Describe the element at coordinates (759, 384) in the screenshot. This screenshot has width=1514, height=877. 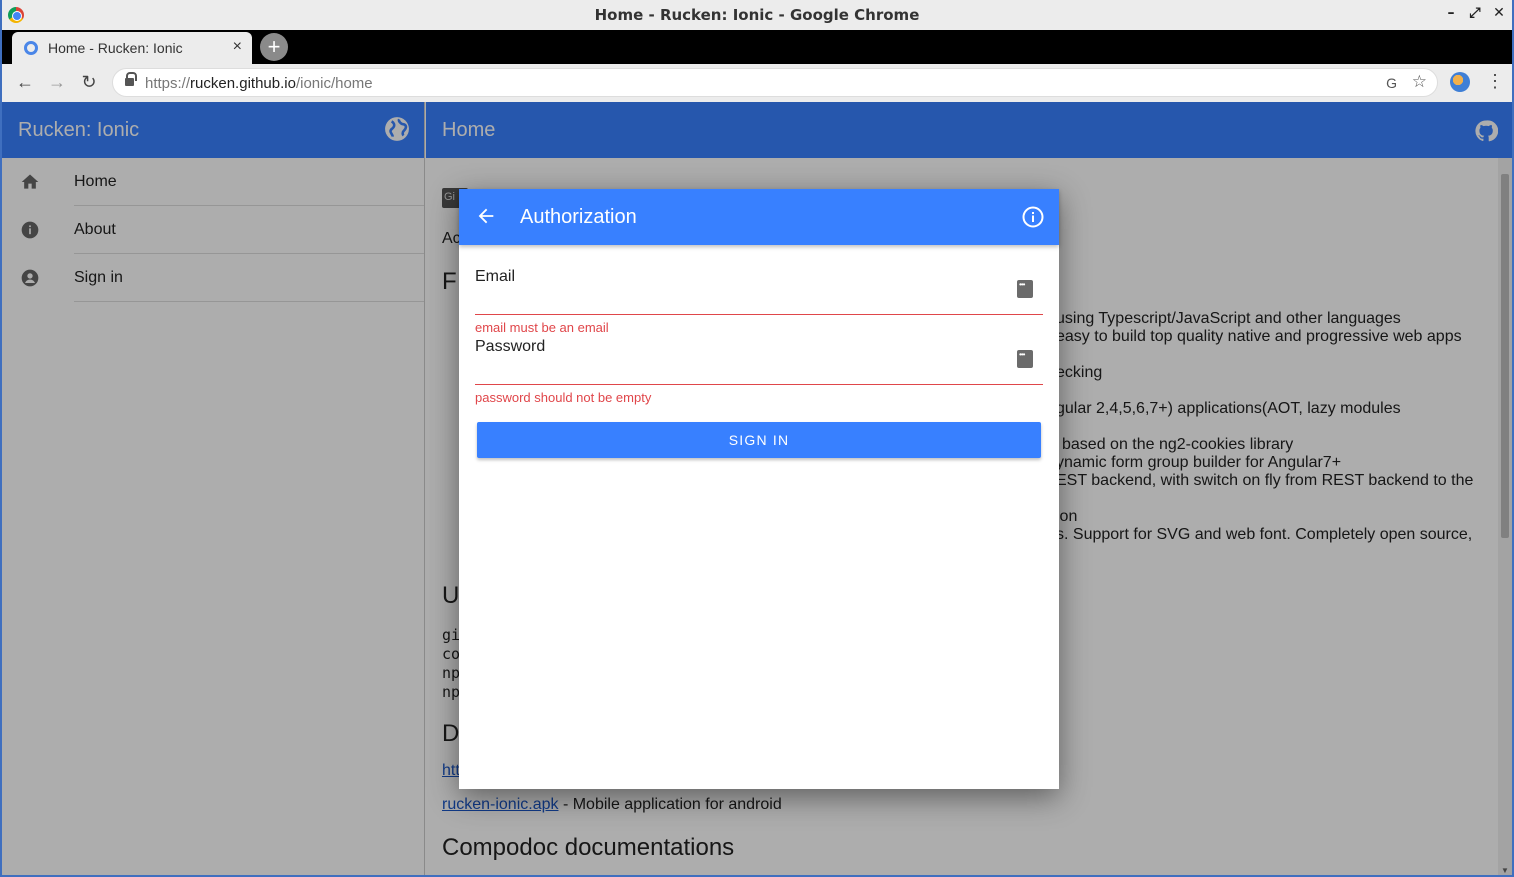
I see `password-underline` at that location.